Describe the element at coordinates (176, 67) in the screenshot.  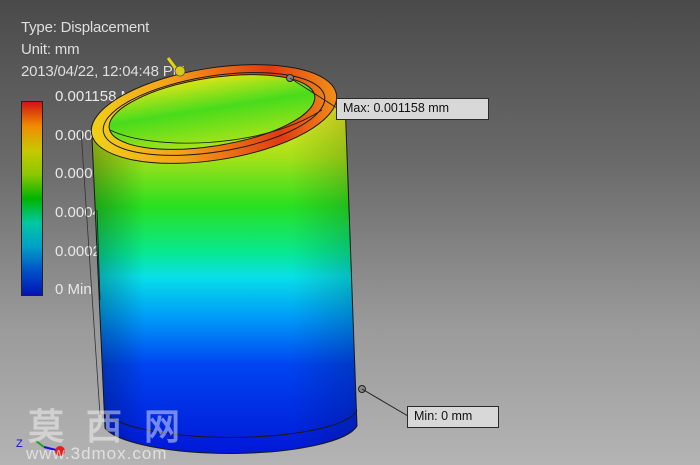
I see `light-gizmo-icon` at that location.